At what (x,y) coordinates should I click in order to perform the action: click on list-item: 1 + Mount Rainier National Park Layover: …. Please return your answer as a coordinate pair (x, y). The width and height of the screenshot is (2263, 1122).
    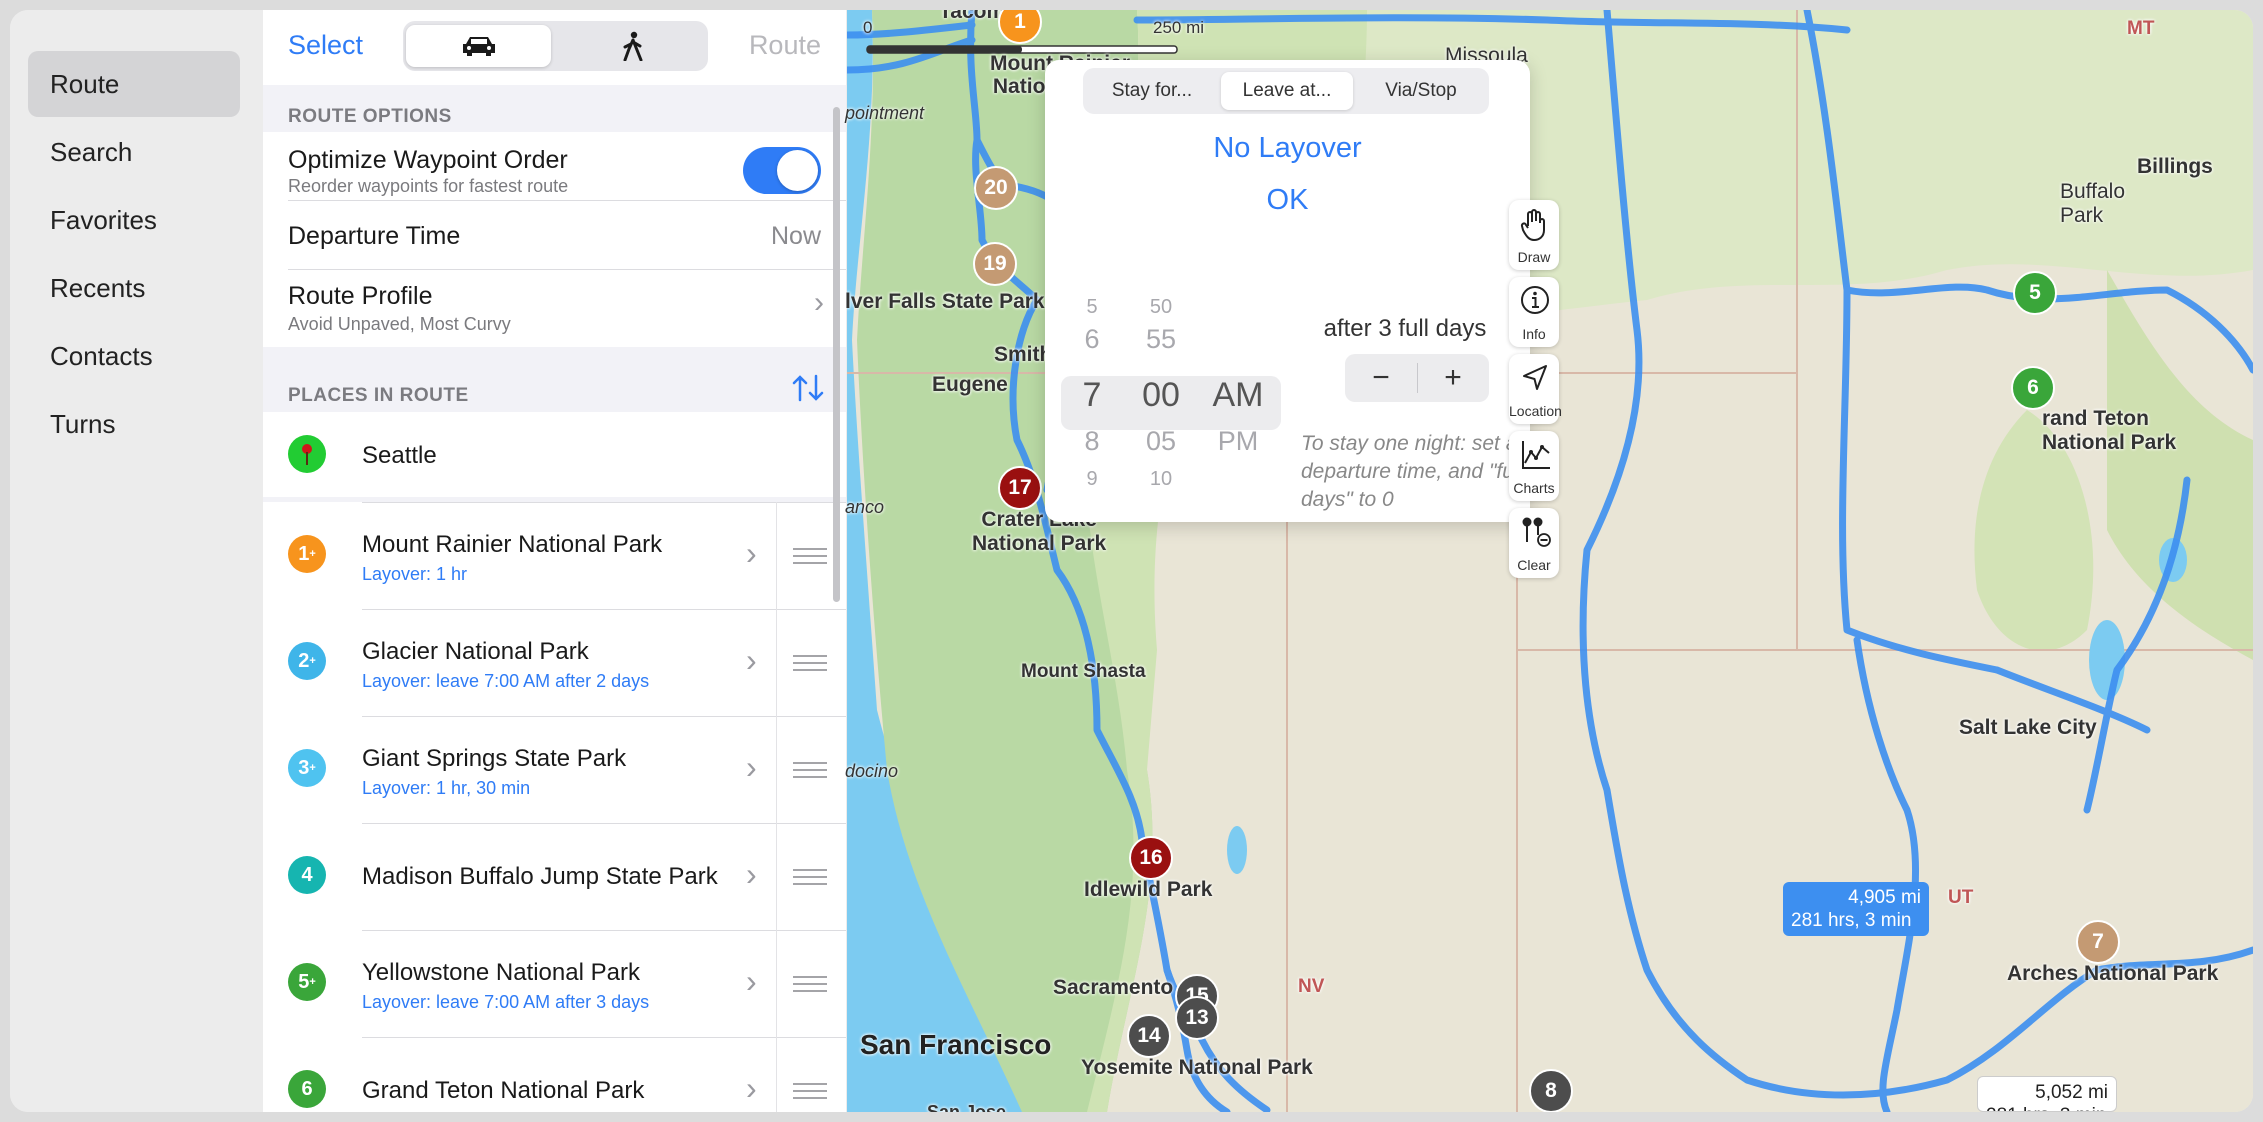
    Looking at the image, I should click on (554, 555).